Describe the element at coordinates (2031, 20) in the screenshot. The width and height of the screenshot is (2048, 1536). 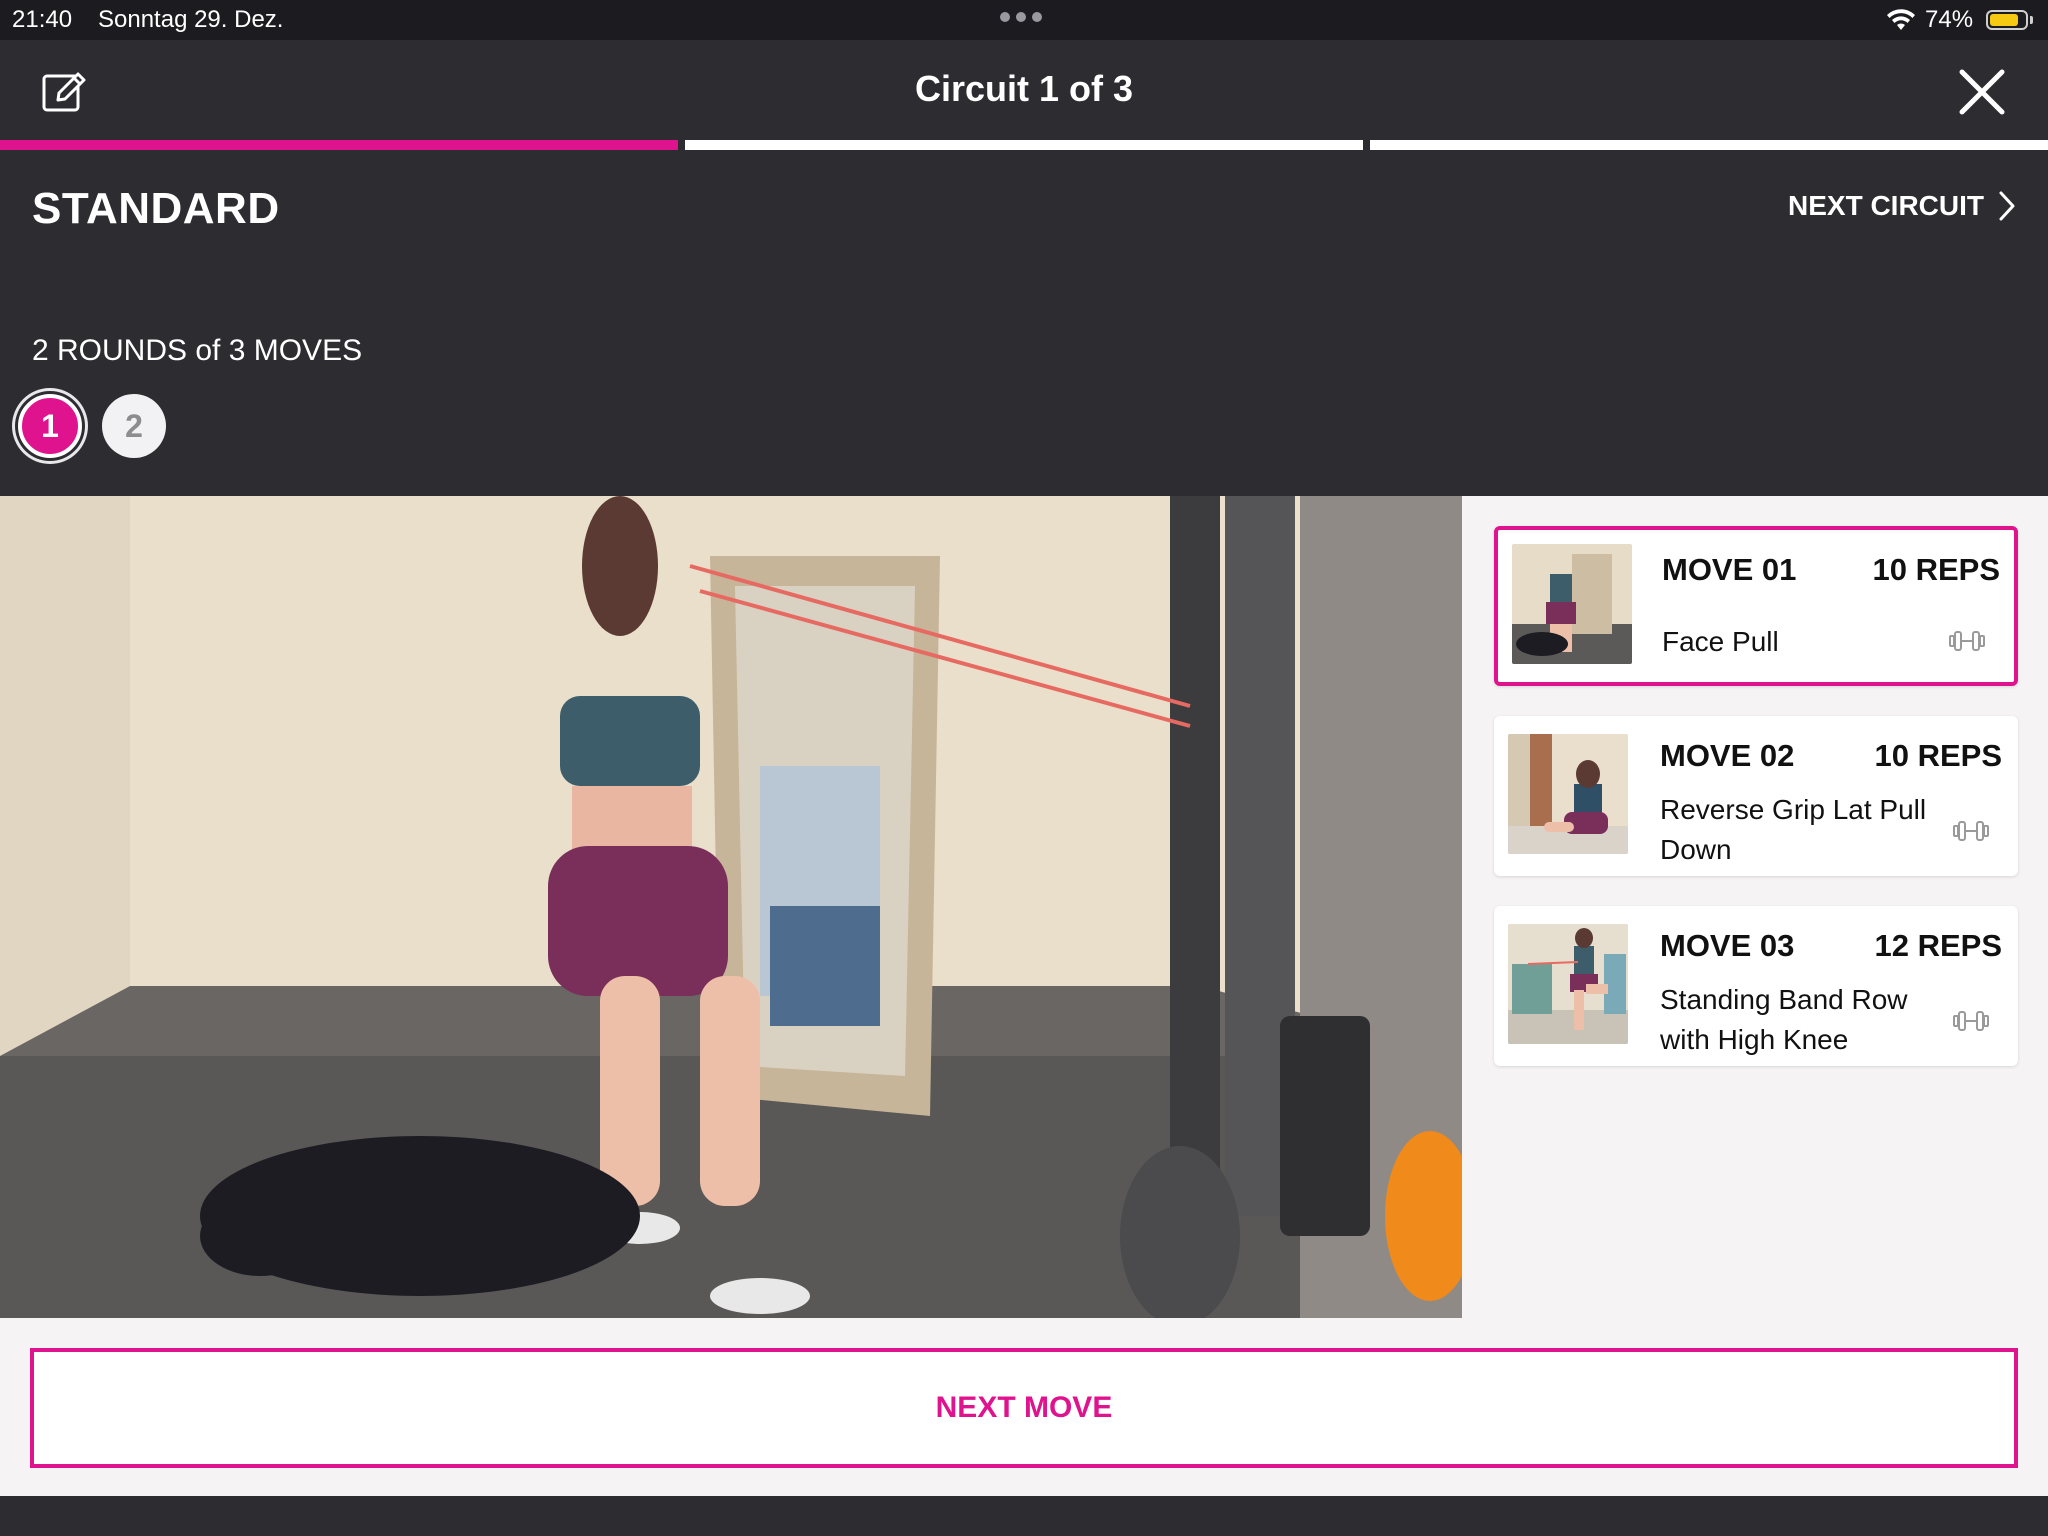
I see `battery-nub` at that location.